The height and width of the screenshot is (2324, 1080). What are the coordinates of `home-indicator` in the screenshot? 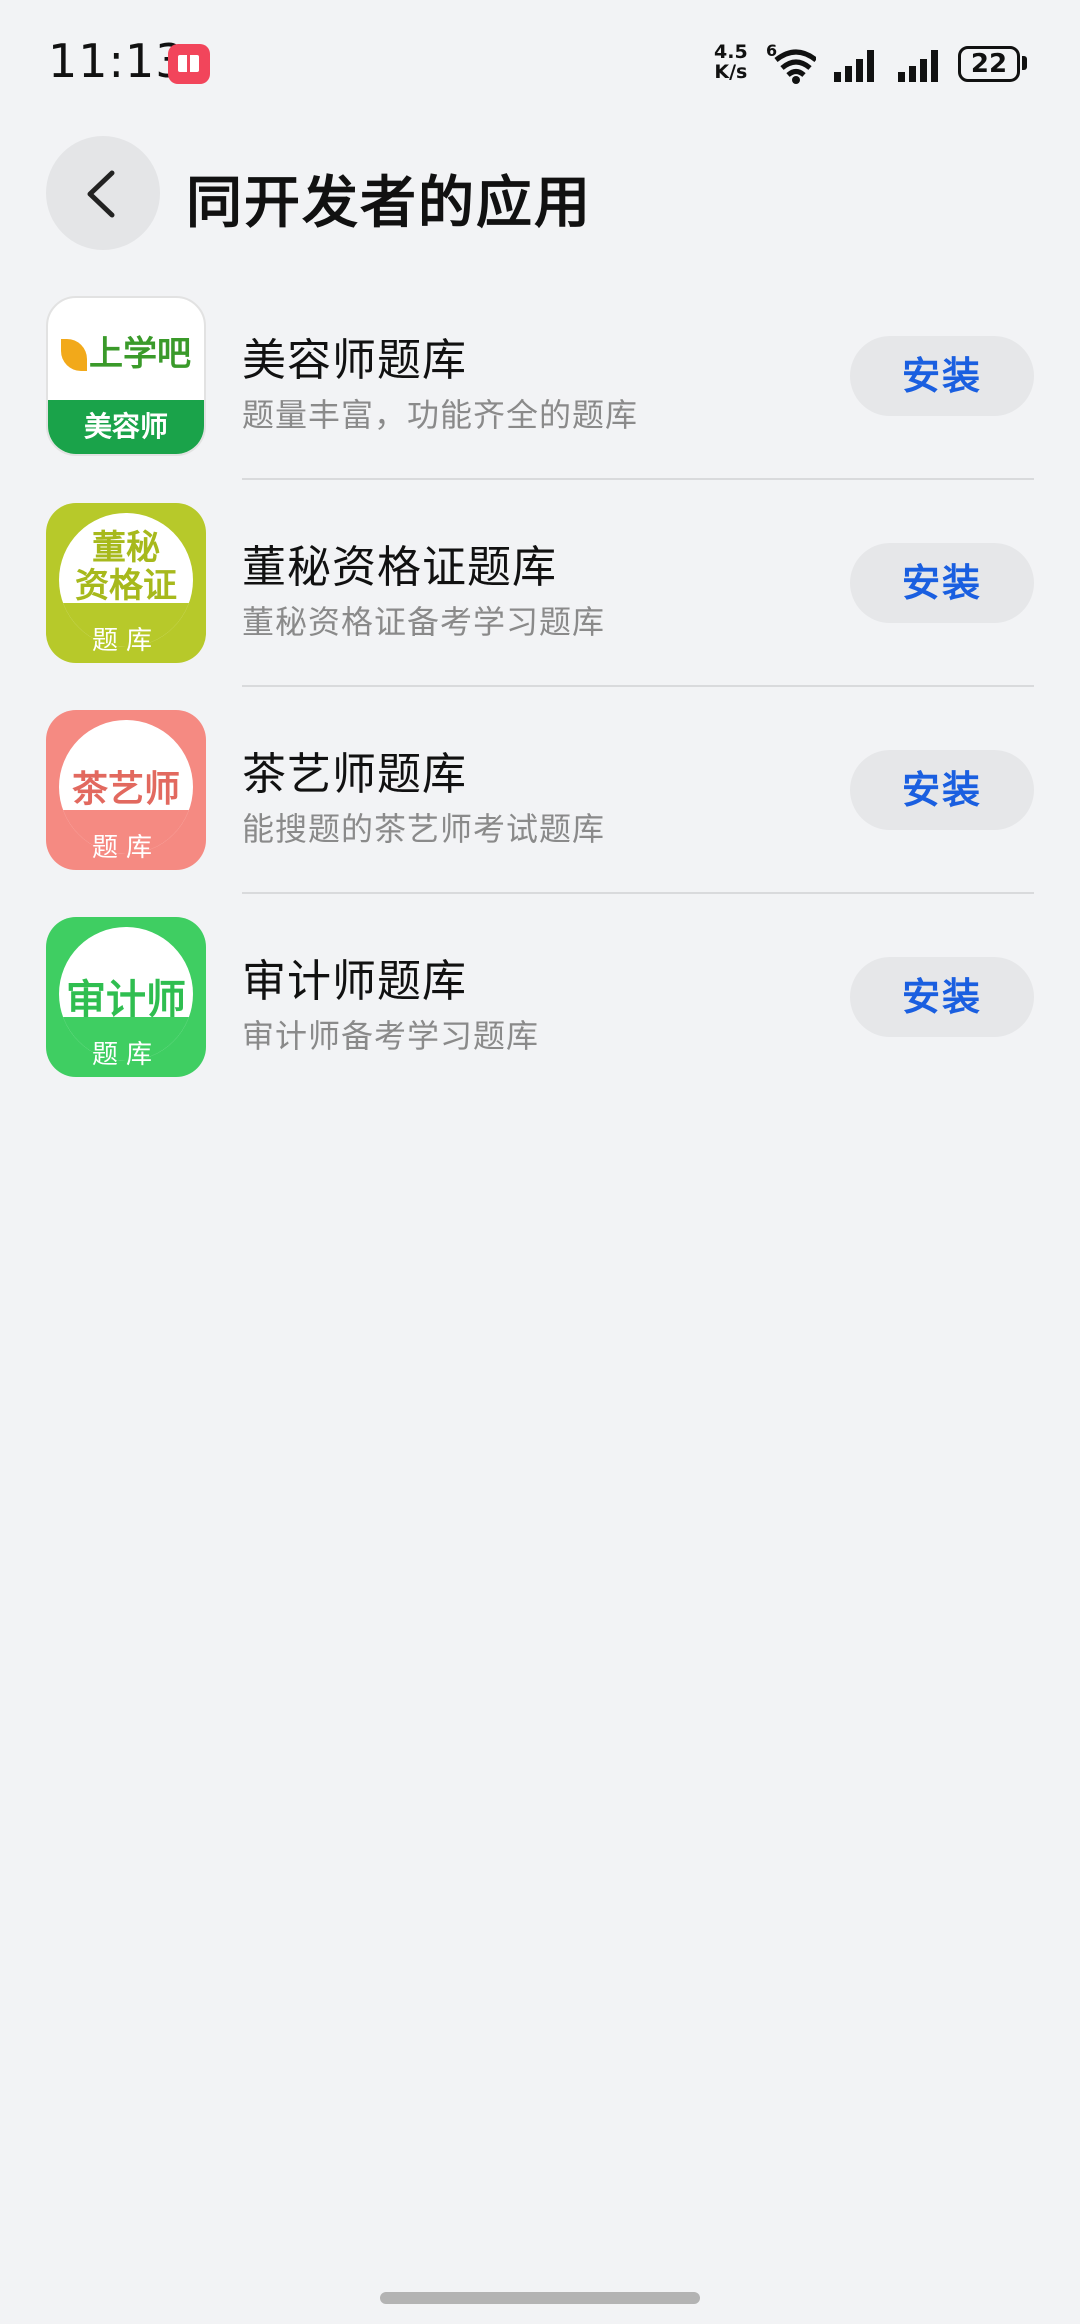 It's located at (540, 2298).